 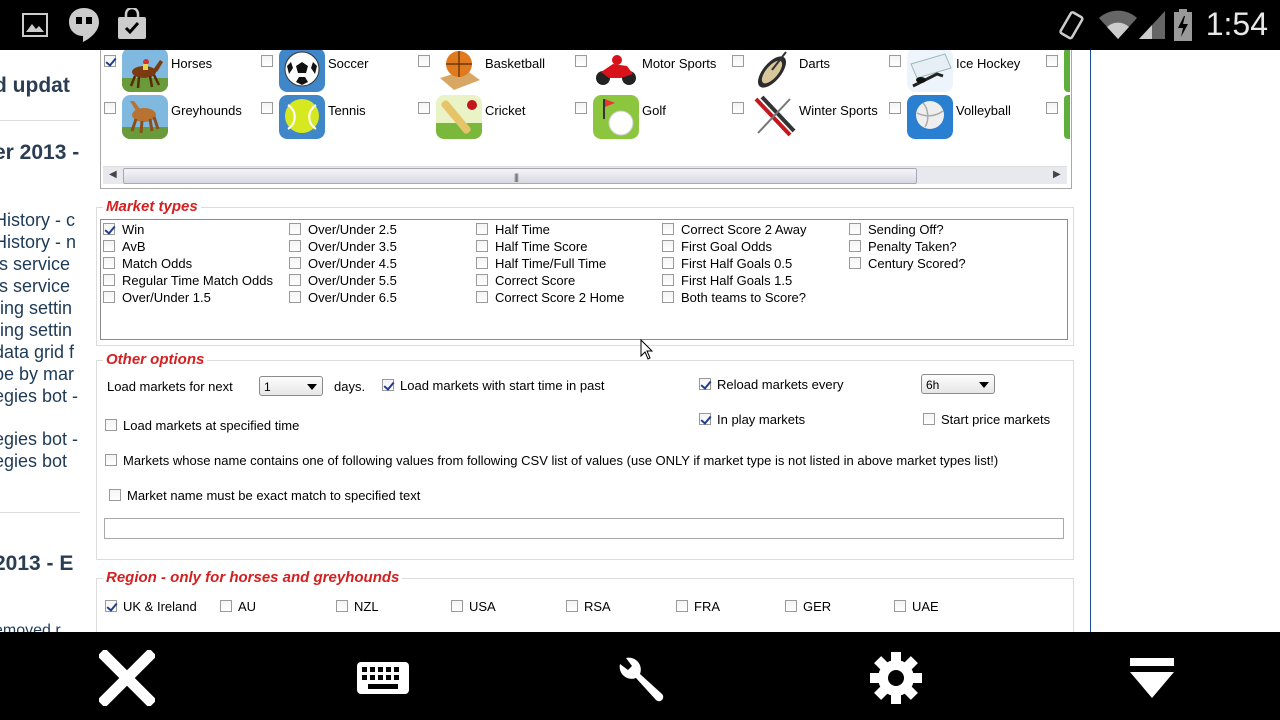 I want to click on sport-item-tennis: Tennis, so click(x=336, y=118).